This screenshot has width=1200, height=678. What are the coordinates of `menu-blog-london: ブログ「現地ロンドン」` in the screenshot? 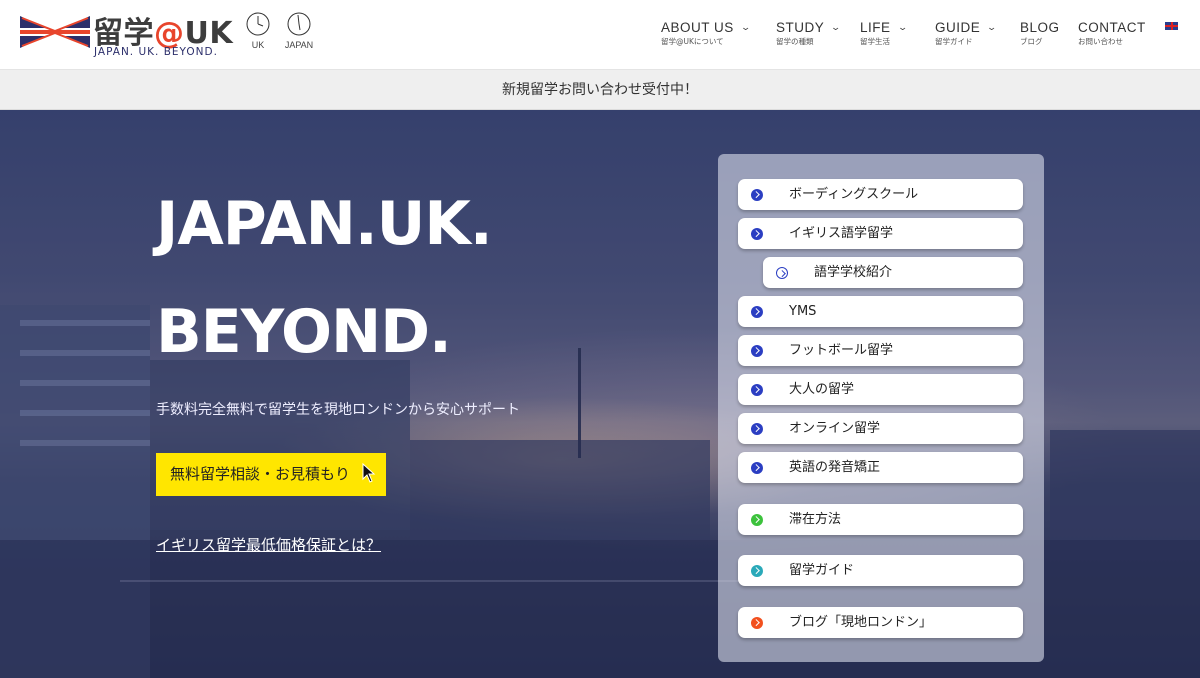 It's located at (880, 622).